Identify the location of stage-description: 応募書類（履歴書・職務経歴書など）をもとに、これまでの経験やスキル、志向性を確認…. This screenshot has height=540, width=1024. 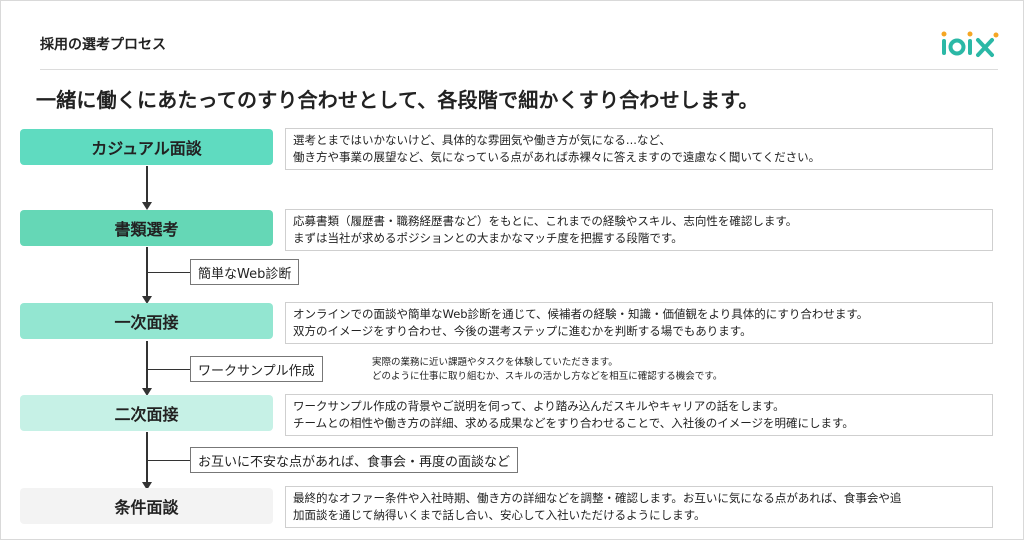
(639, 230).